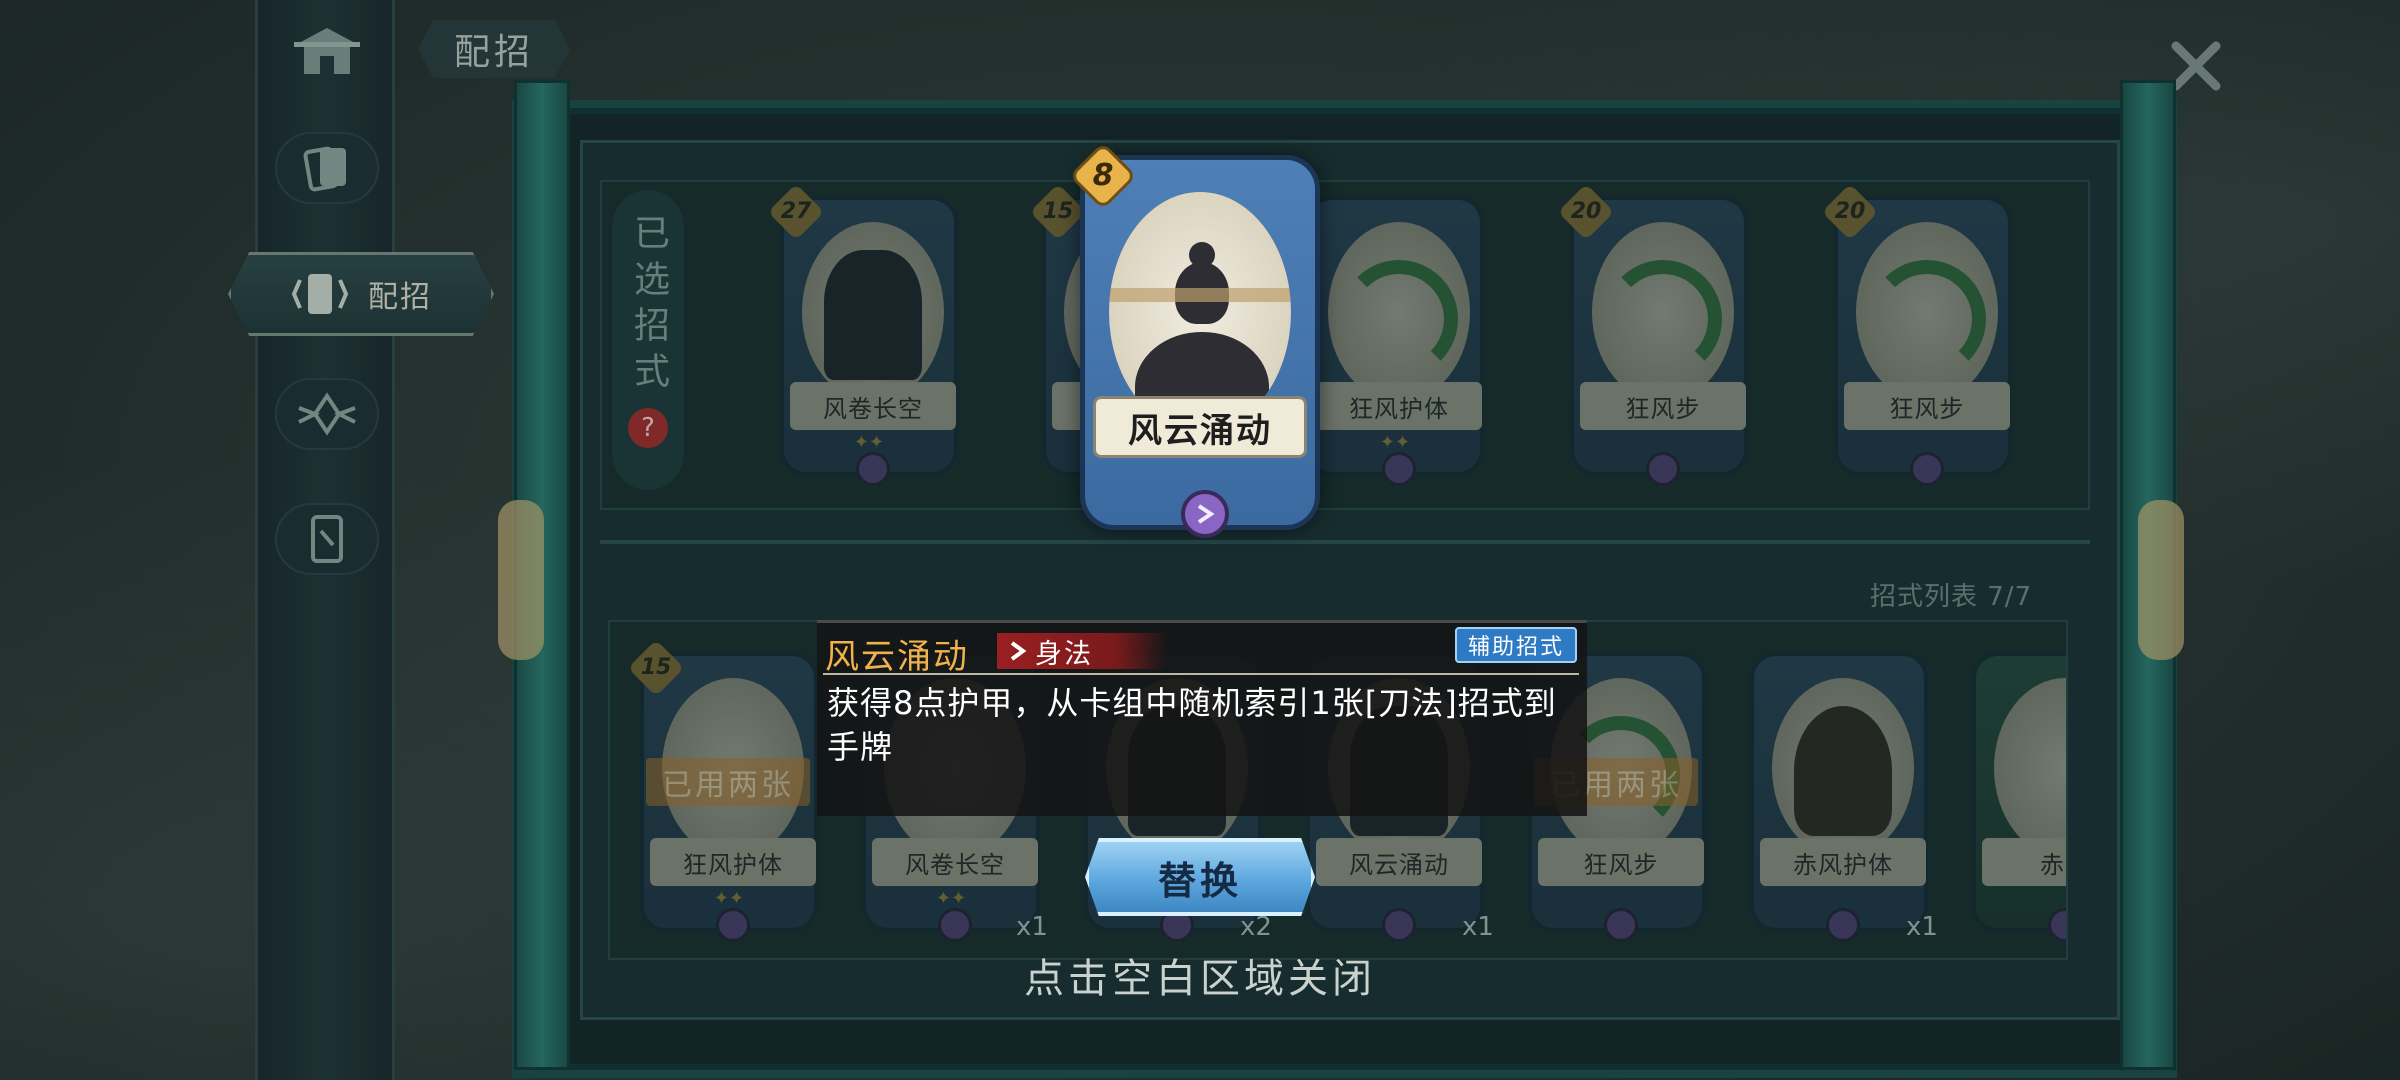 The height and width of the screenshot is (1080, 2400). Describe the element at coordinates (1192, 725) in the screenshot. I see `tooltip-description: 获得8点护甲，从卡组中随机索引1张[刀法]招式到手牌` at that location.